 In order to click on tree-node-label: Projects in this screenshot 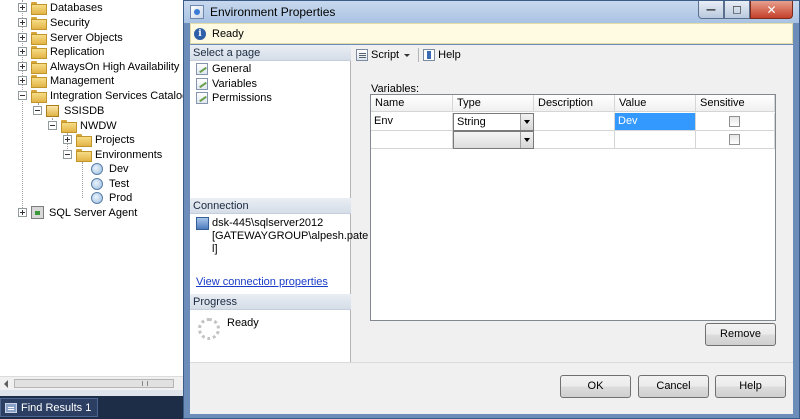, I will do `click(115, 139)`.